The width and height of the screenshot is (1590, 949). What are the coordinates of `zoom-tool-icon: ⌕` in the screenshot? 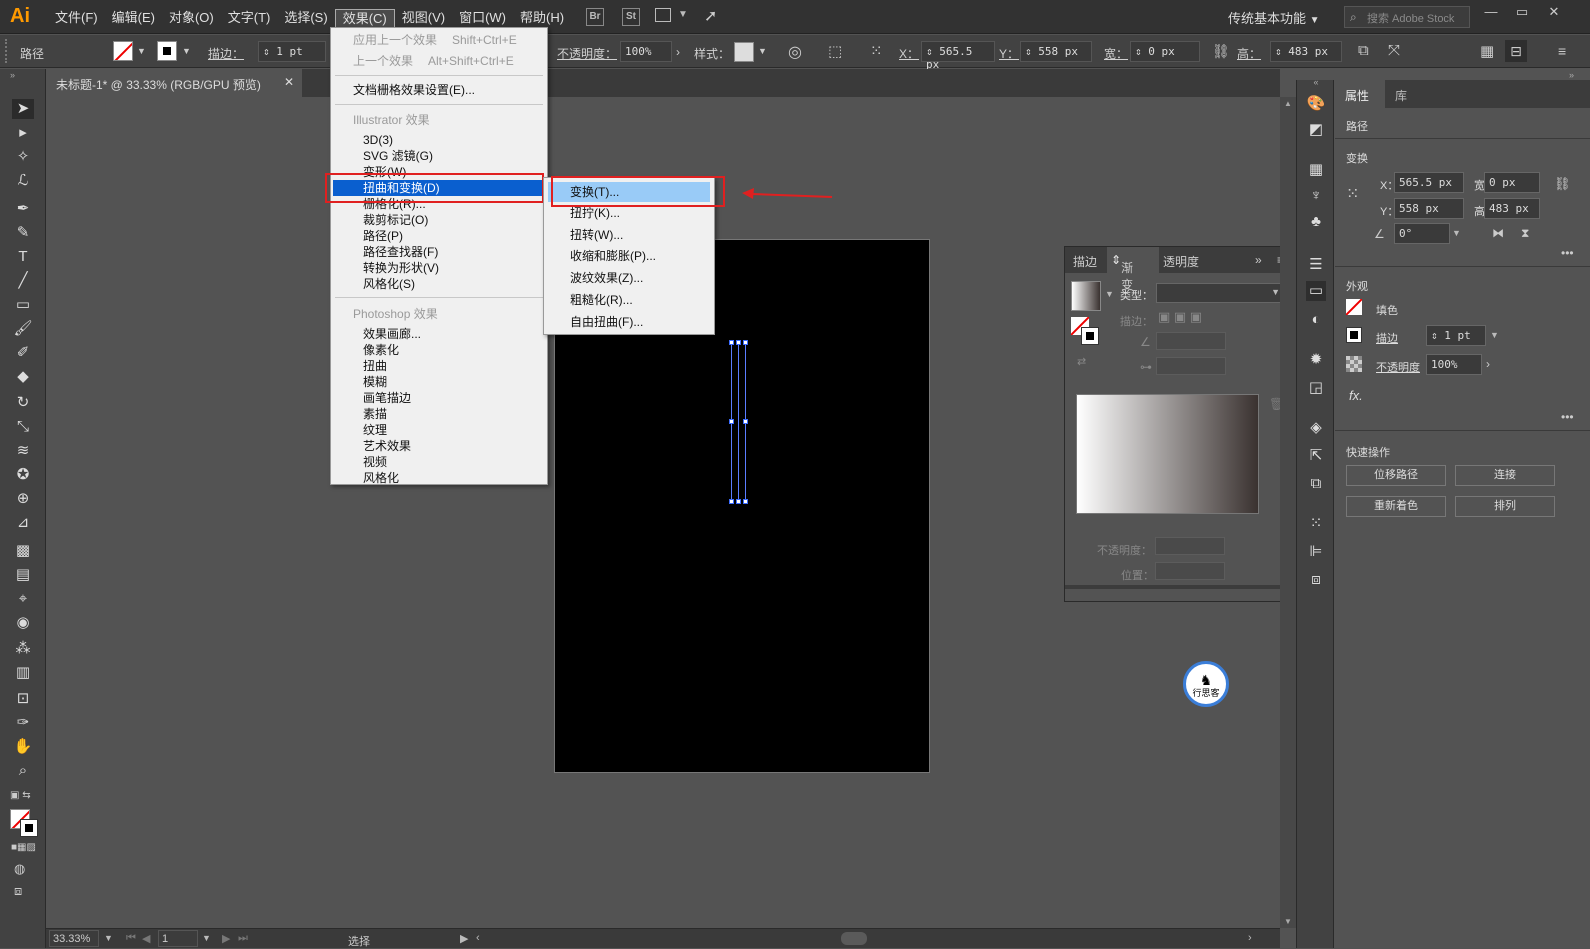 It's located at (23, 771).